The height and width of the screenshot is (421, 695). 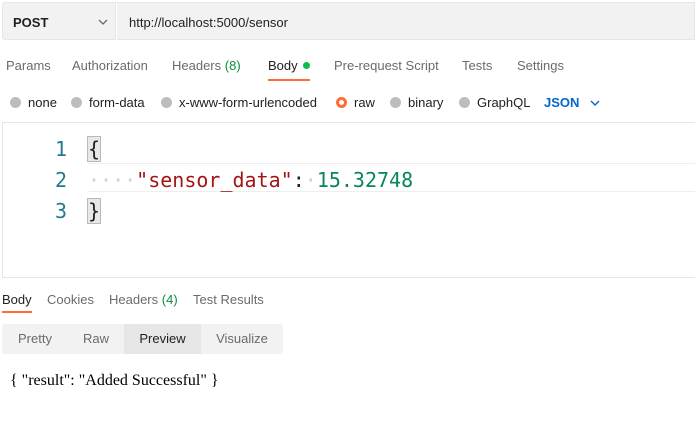 I want to click on tab-settings: Settings, so click(x=540, y=65).